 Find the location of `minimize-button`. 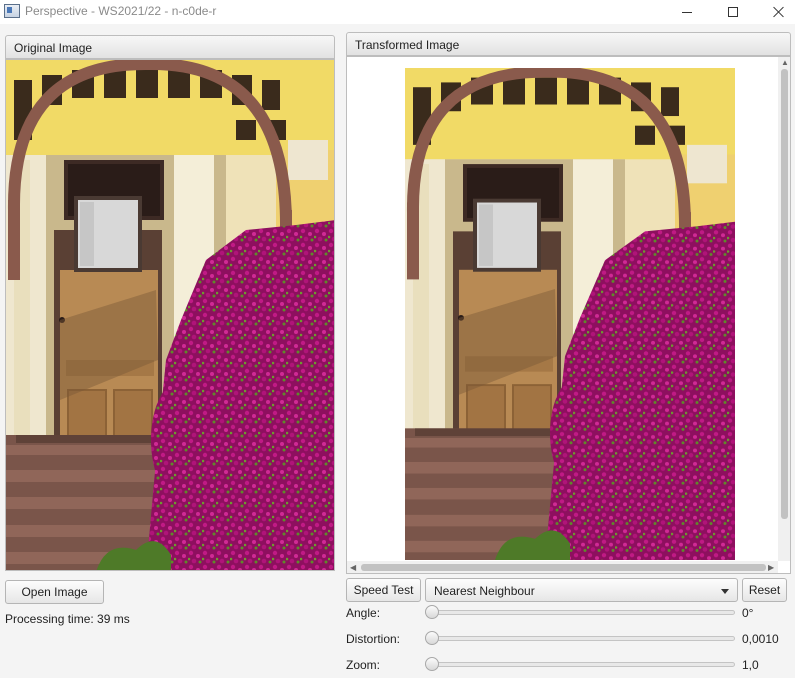

minimize-button is located at coordinates (687, 12).